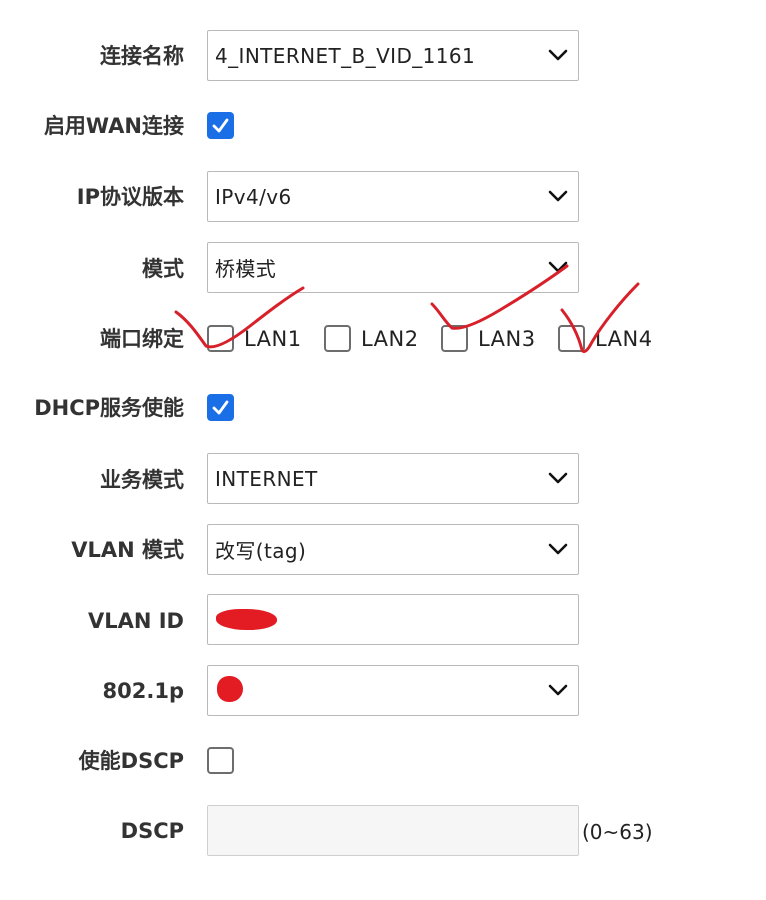 This screenshot has width=766, height=900. I want to click on lan1-checkbox, so click(220, 338).